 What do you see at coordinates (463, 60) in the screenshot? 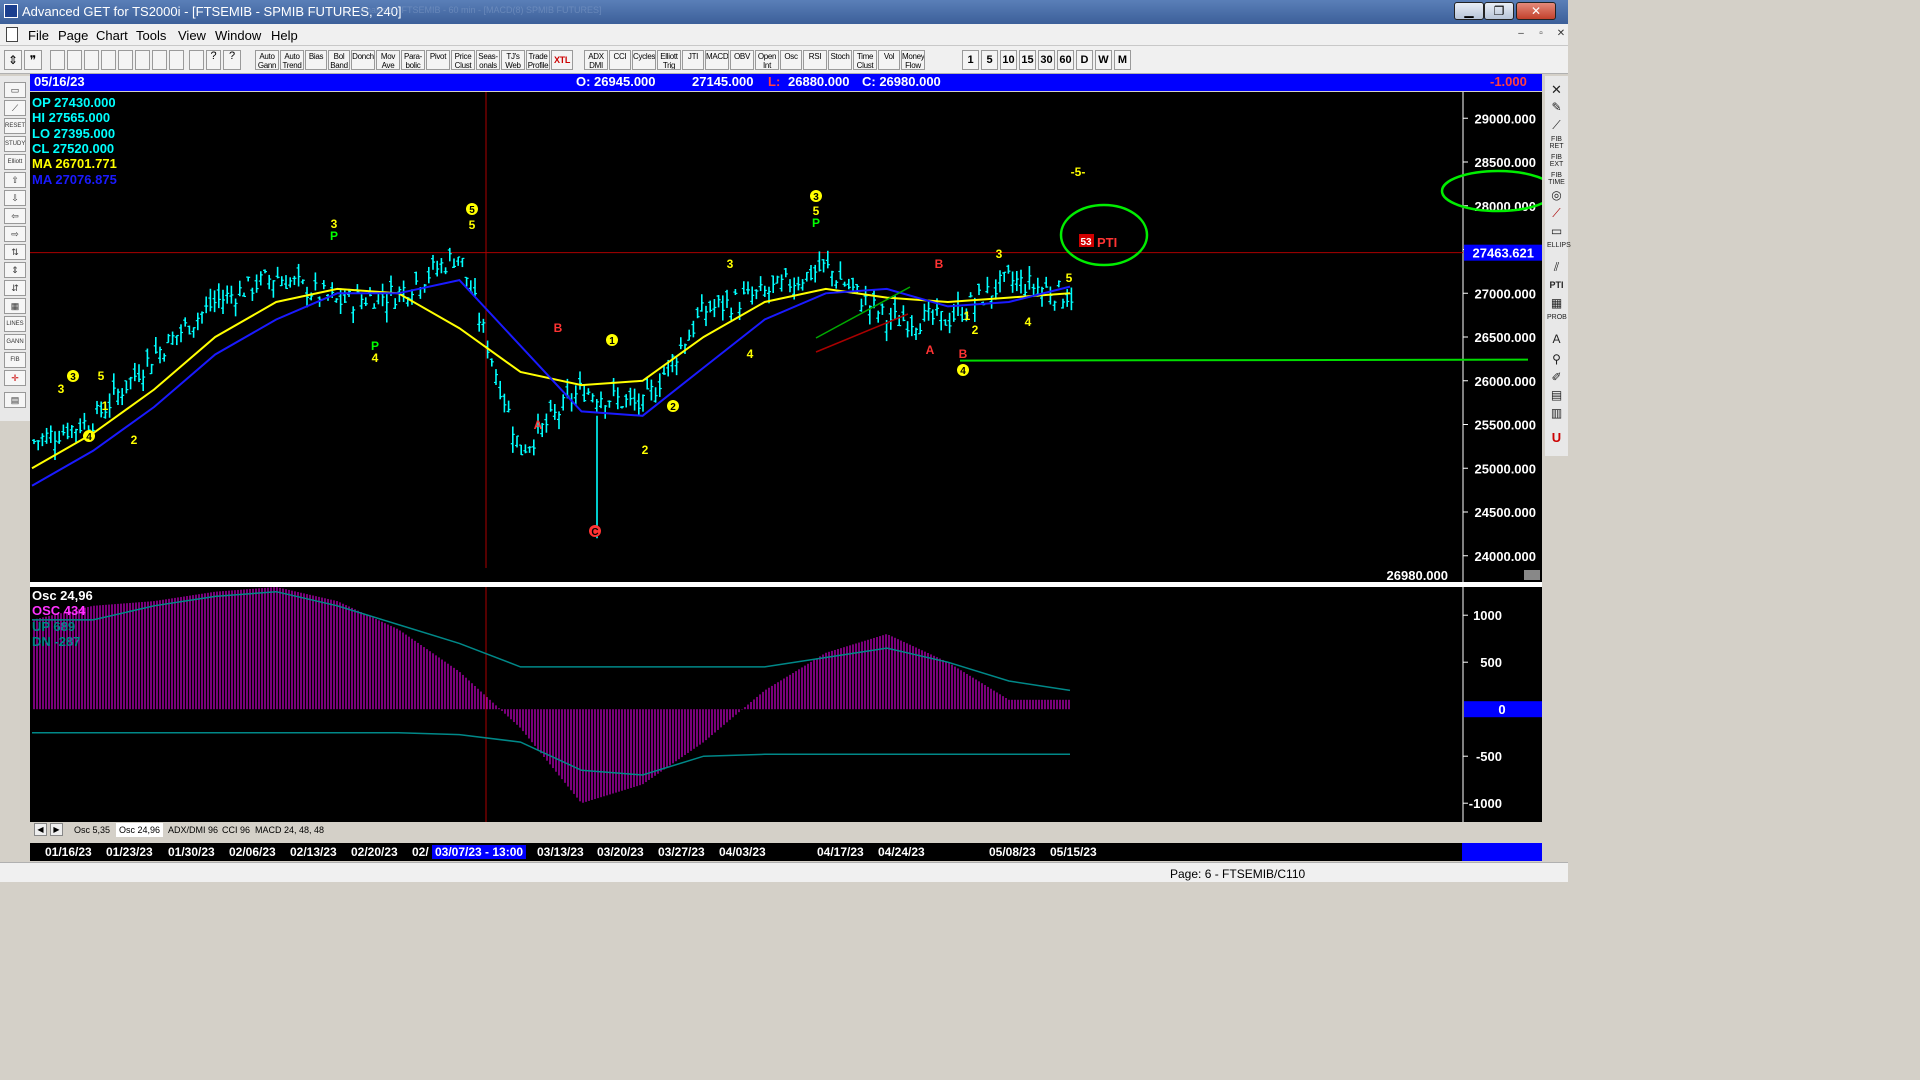
I see `study-button: Price Clust` at bounding box center [463, 60].